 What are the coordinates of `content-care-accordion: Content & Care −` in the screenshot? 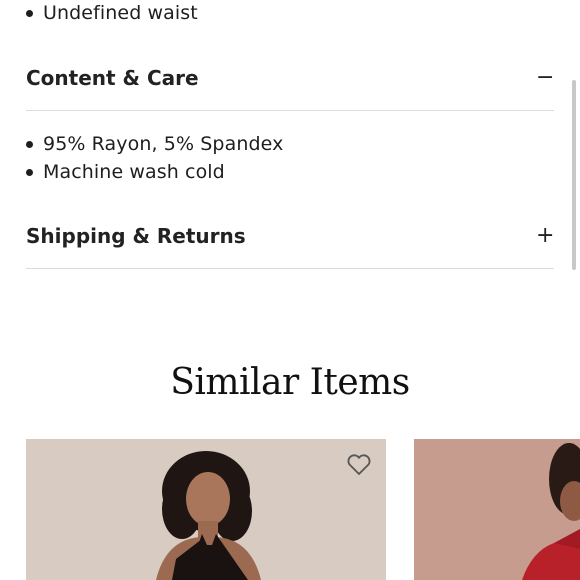 It's located at (290, 78).